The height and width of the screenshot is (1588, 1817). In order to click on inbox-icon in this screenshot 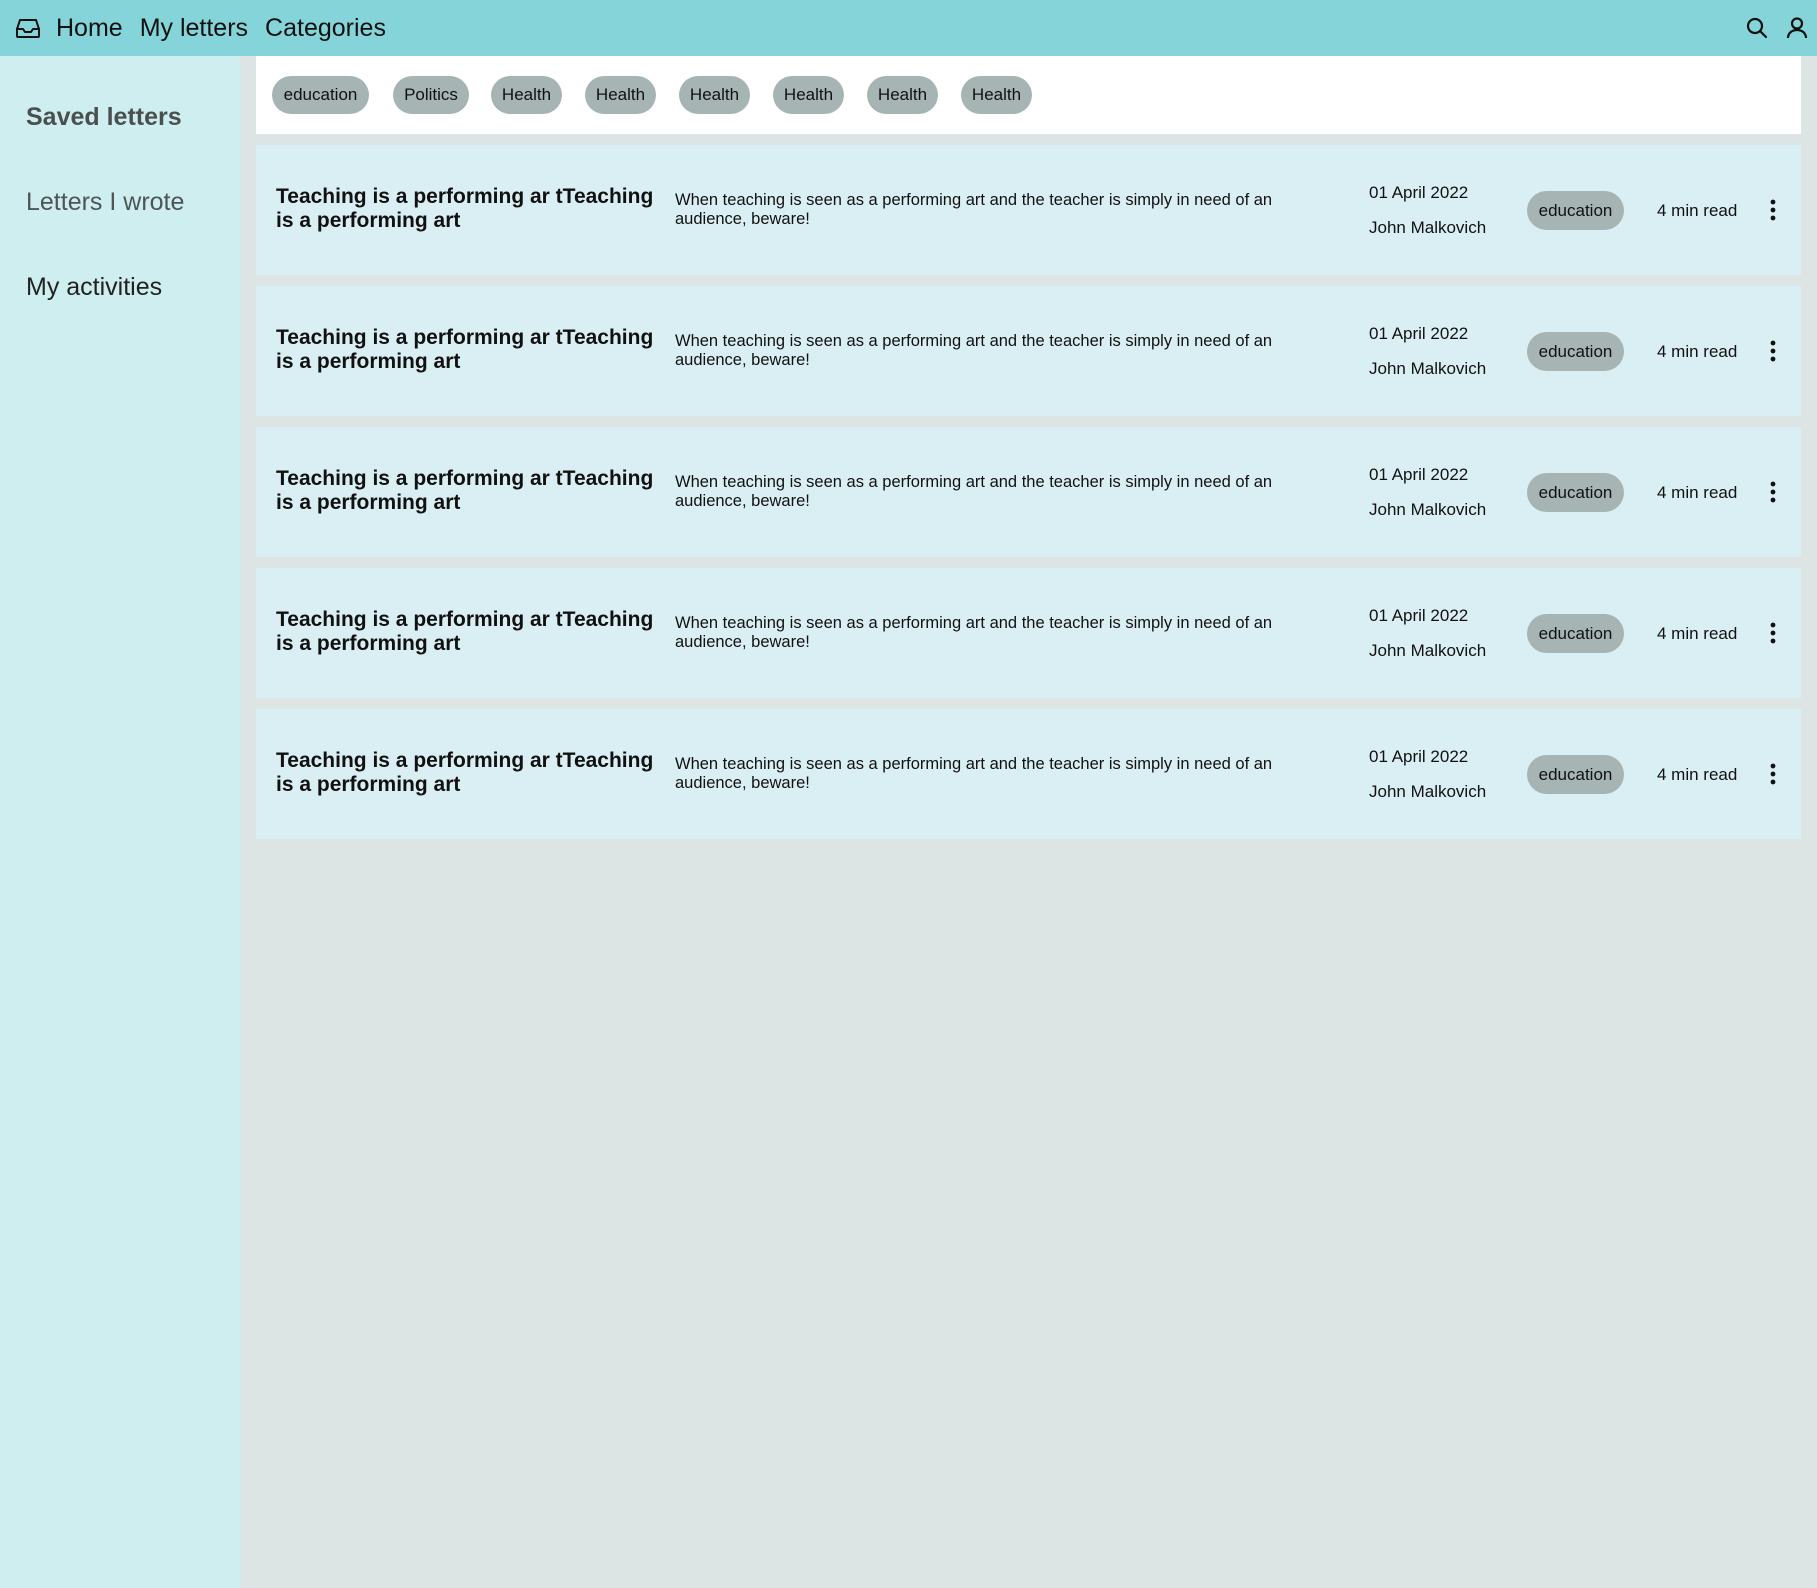, I will do `click(28, 28)`.